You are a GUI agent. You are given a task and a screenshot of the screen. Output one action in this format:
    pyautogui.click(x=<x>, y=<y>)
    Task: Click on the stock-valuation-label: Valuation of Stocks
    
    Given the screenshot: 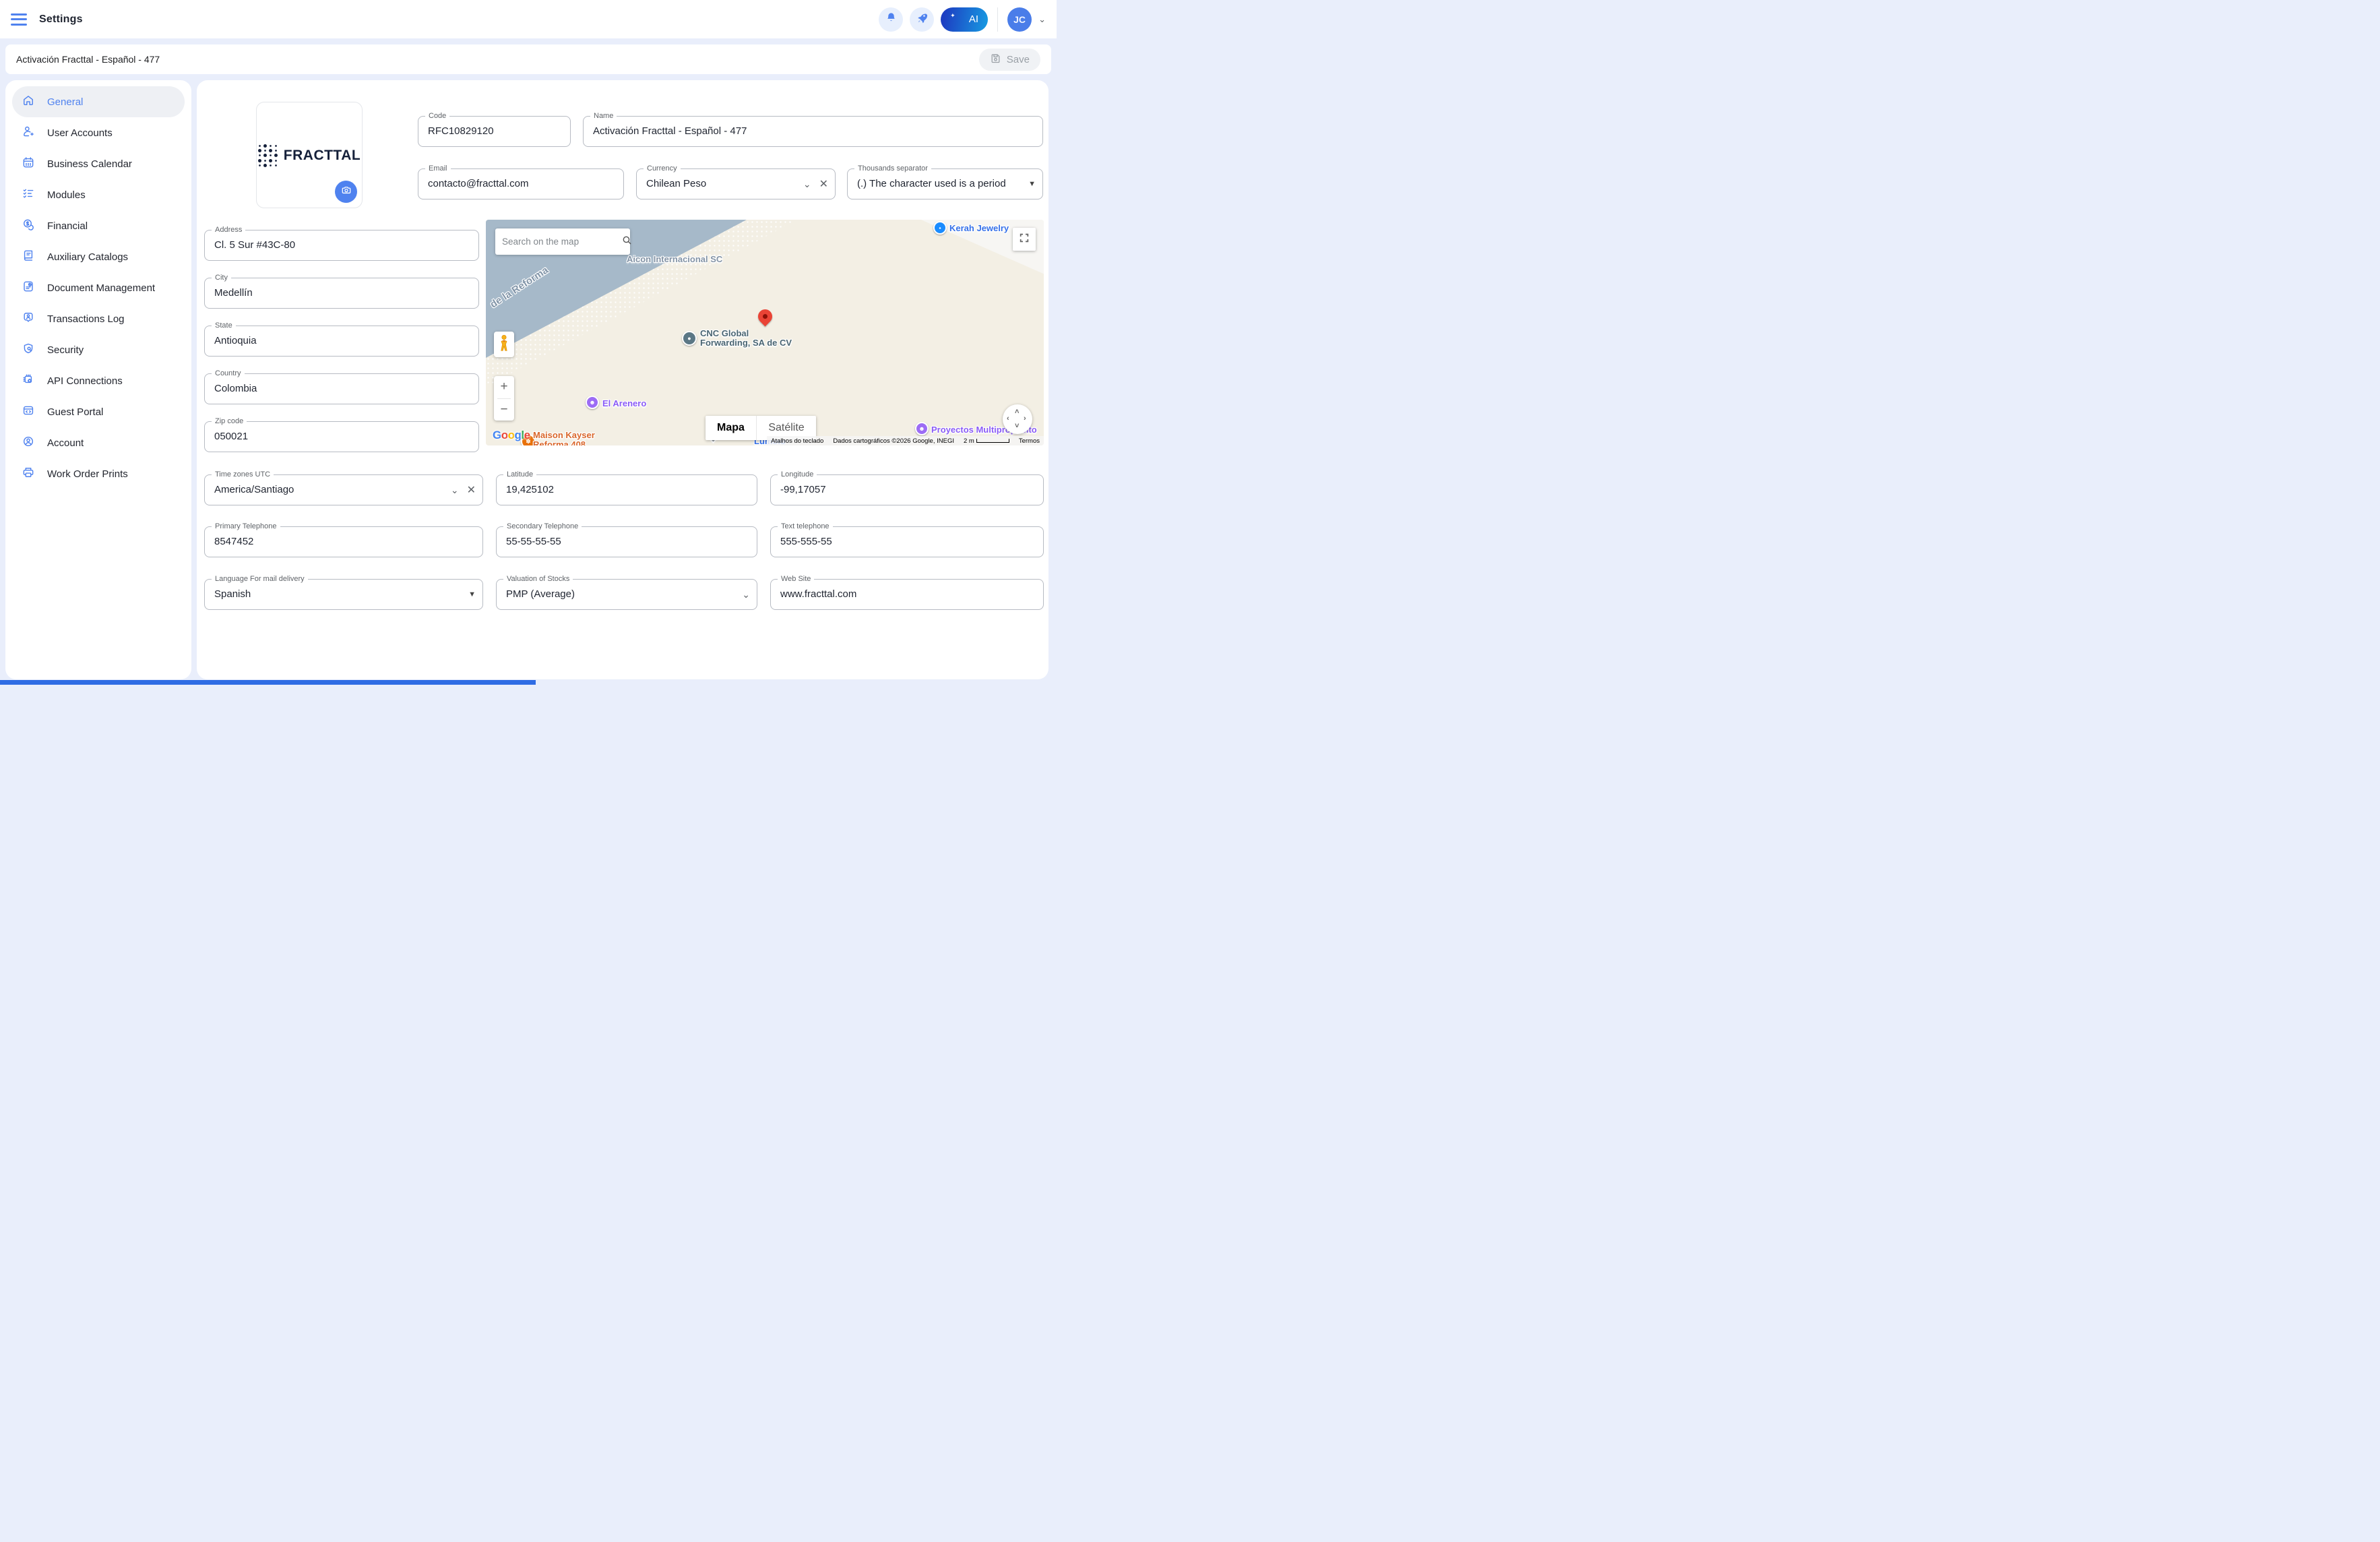 What is the action you would take?
    pyautogui.click(x=538, y=579)
    